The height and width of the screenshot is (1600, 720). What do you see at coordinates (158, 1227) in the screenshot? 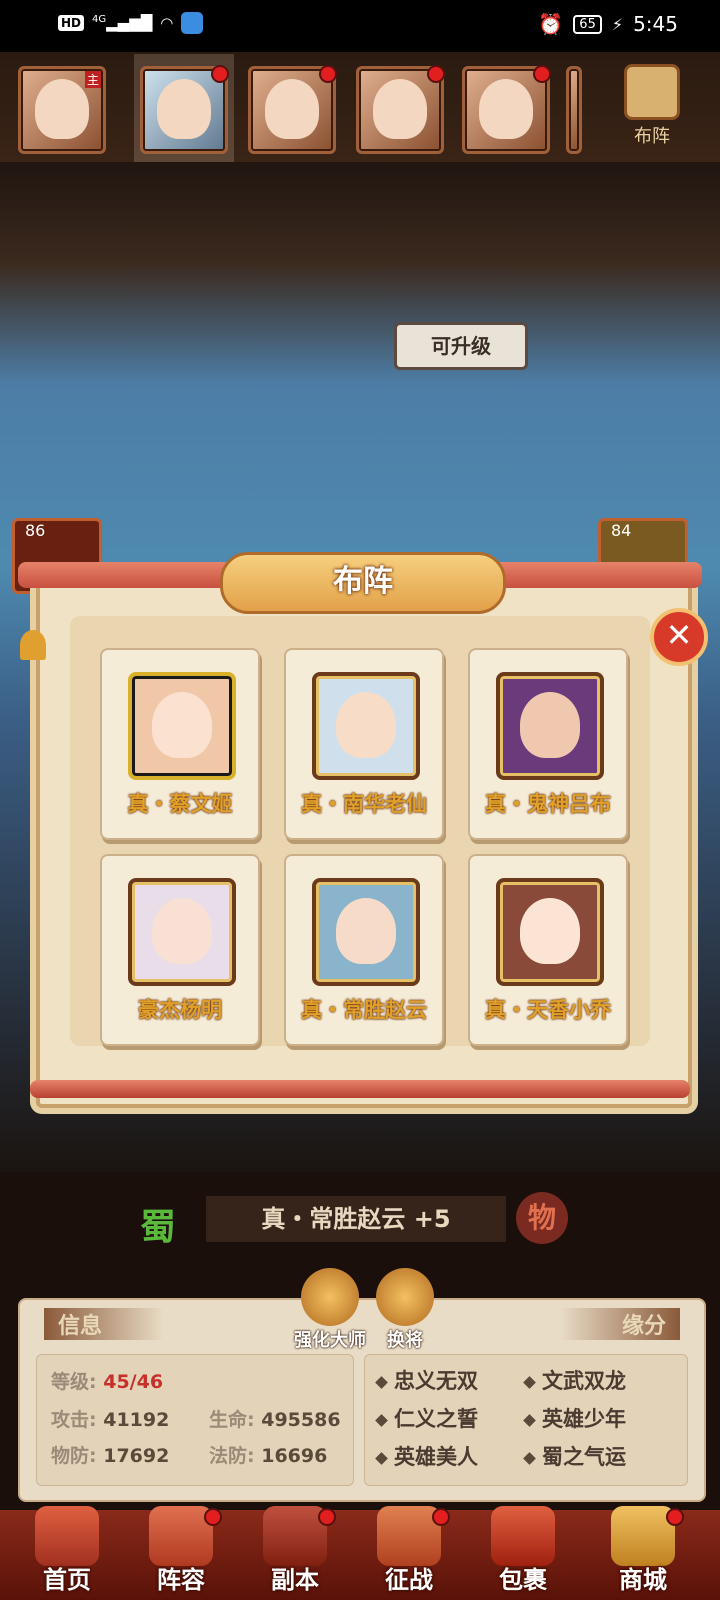
I see `faction-badge: 蜀` at bounding box center [158, 1227].